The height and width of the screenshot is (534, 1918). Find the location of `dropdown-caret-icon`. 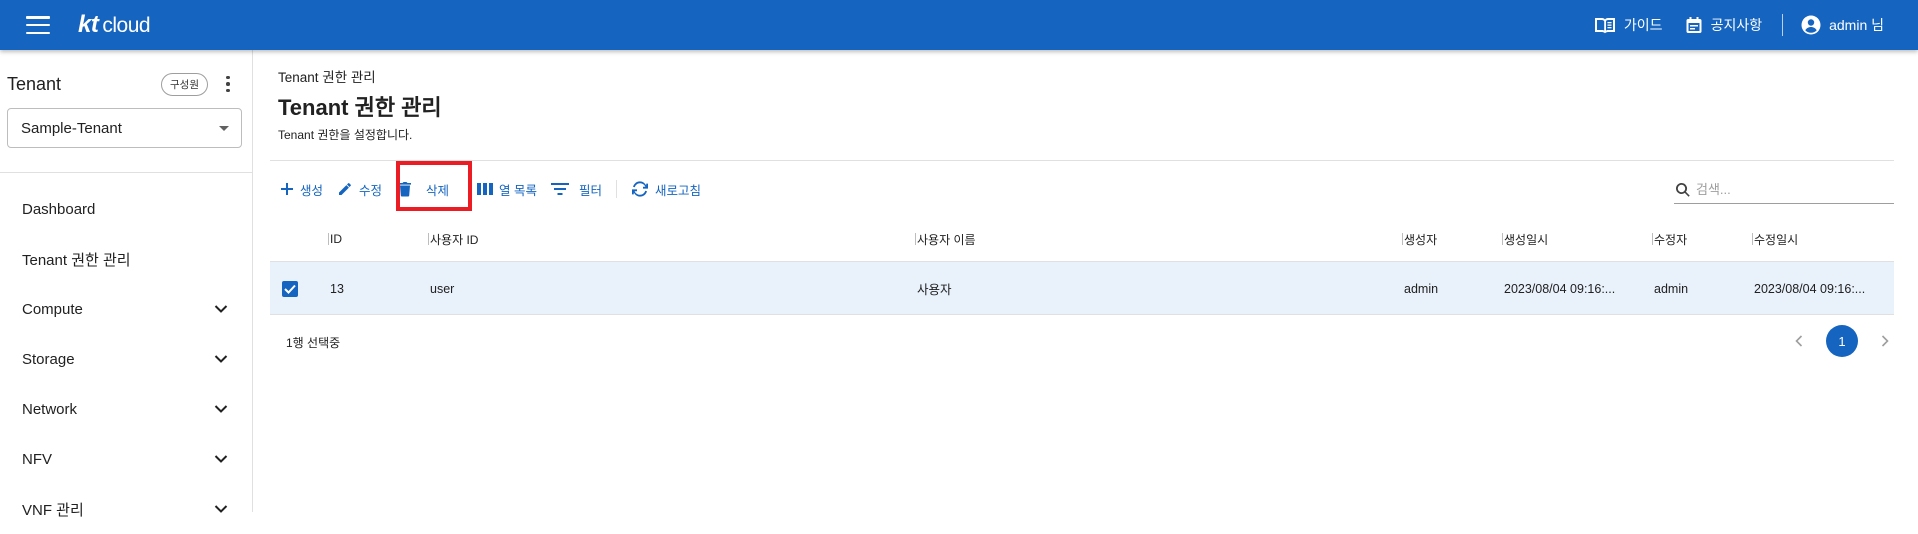

dropdown-caret-icon is located at coordinates (224, 128).